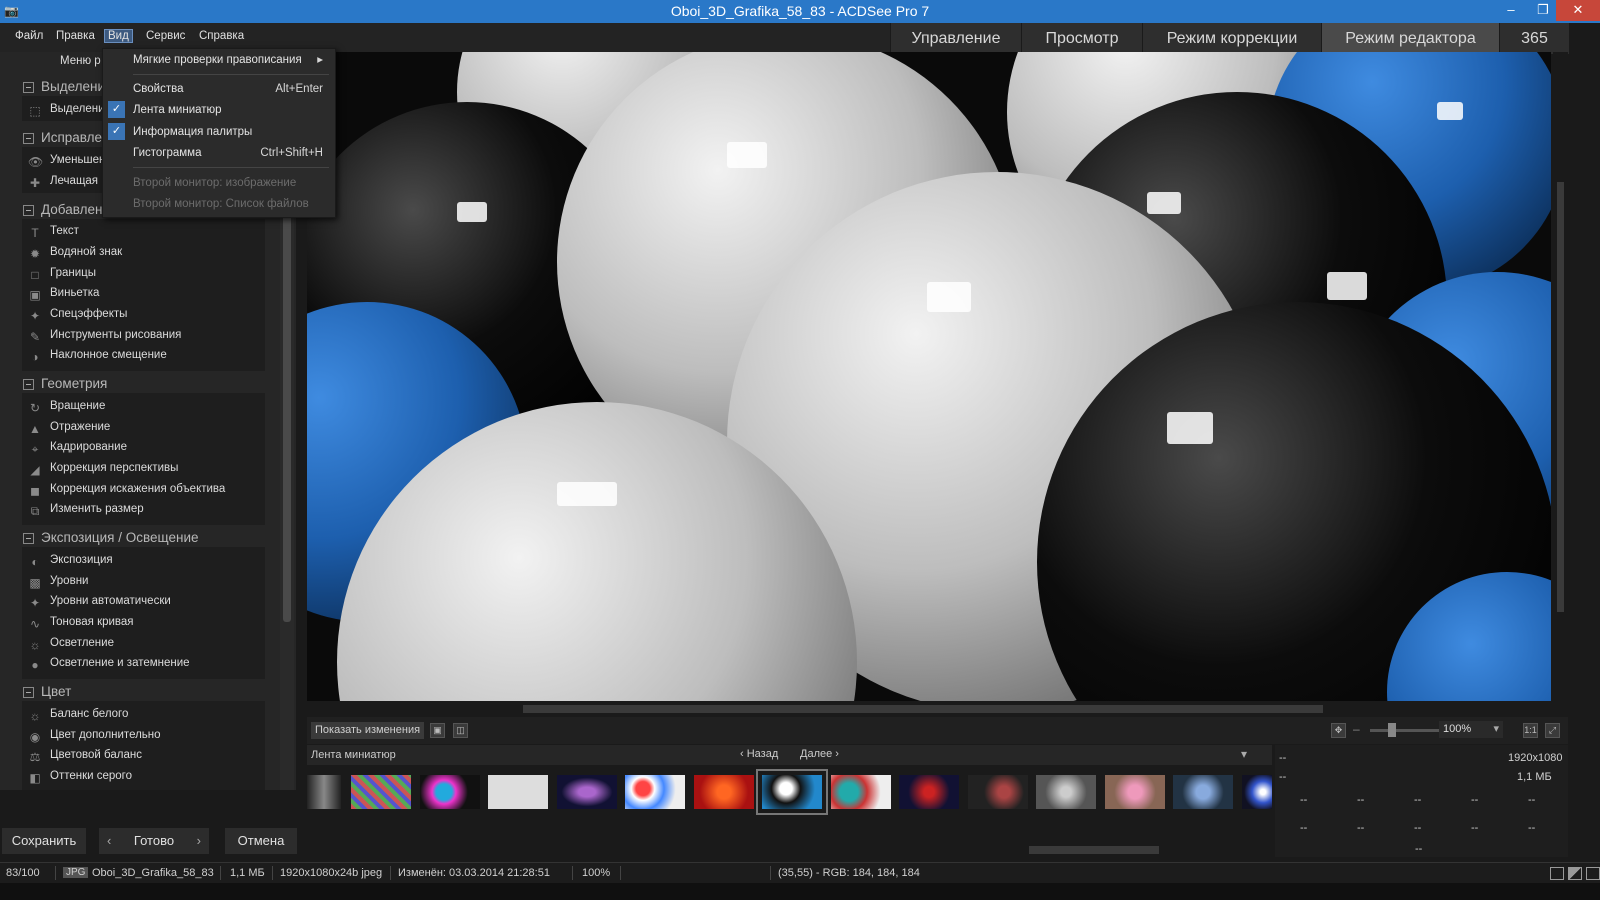 The image size is (1600, 900). Describe the element at coordinates (1578, 10) in the screenshot. I see `close-button: ✕` at that location.